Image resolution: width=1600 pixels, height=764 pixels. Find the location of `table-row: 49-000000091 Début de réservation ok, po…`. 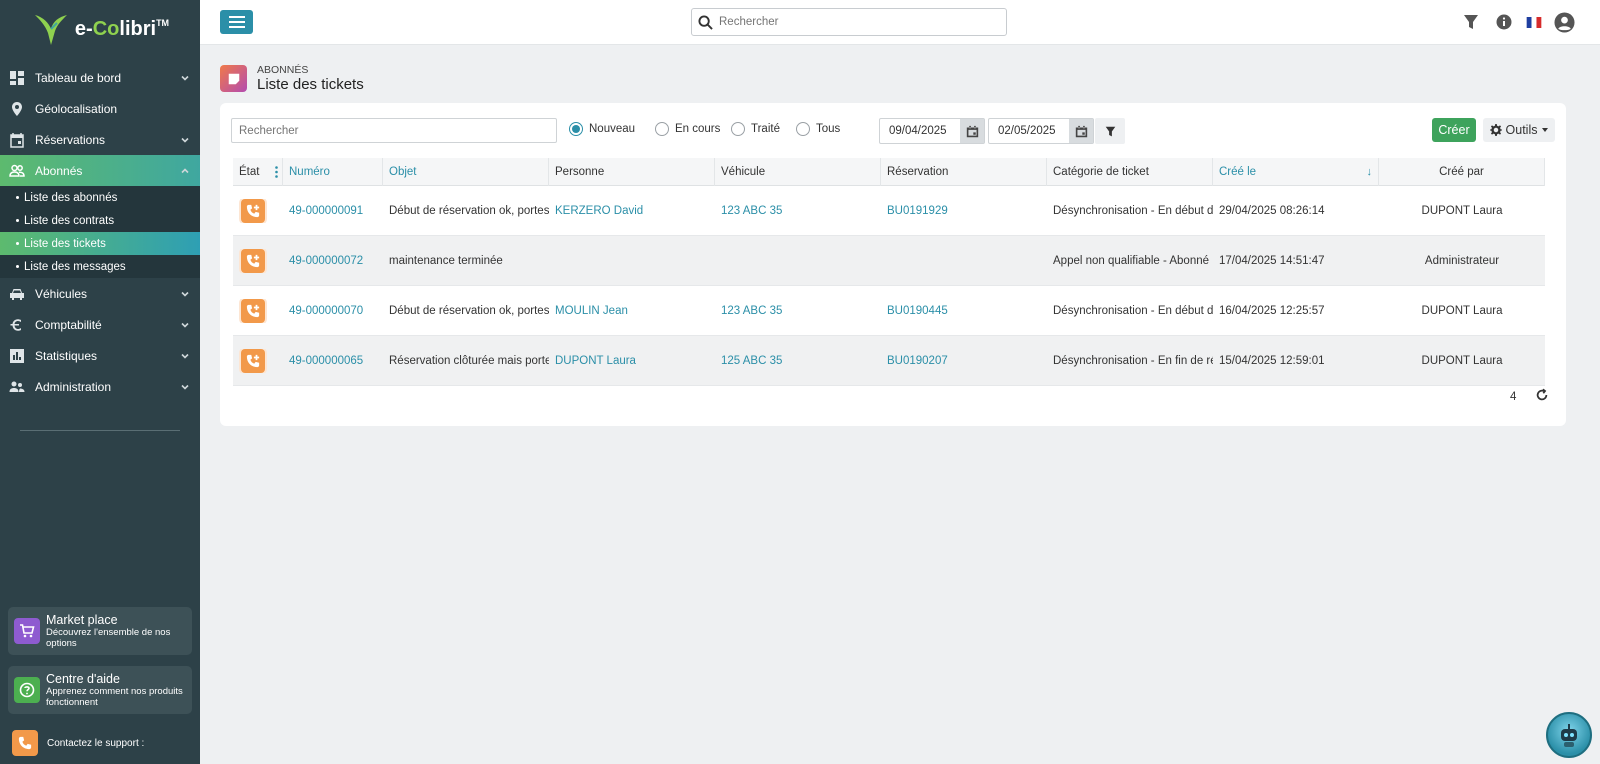

table-row: 49-000000091 Début de réservation ok, po… is located at coordinates (889, 211).